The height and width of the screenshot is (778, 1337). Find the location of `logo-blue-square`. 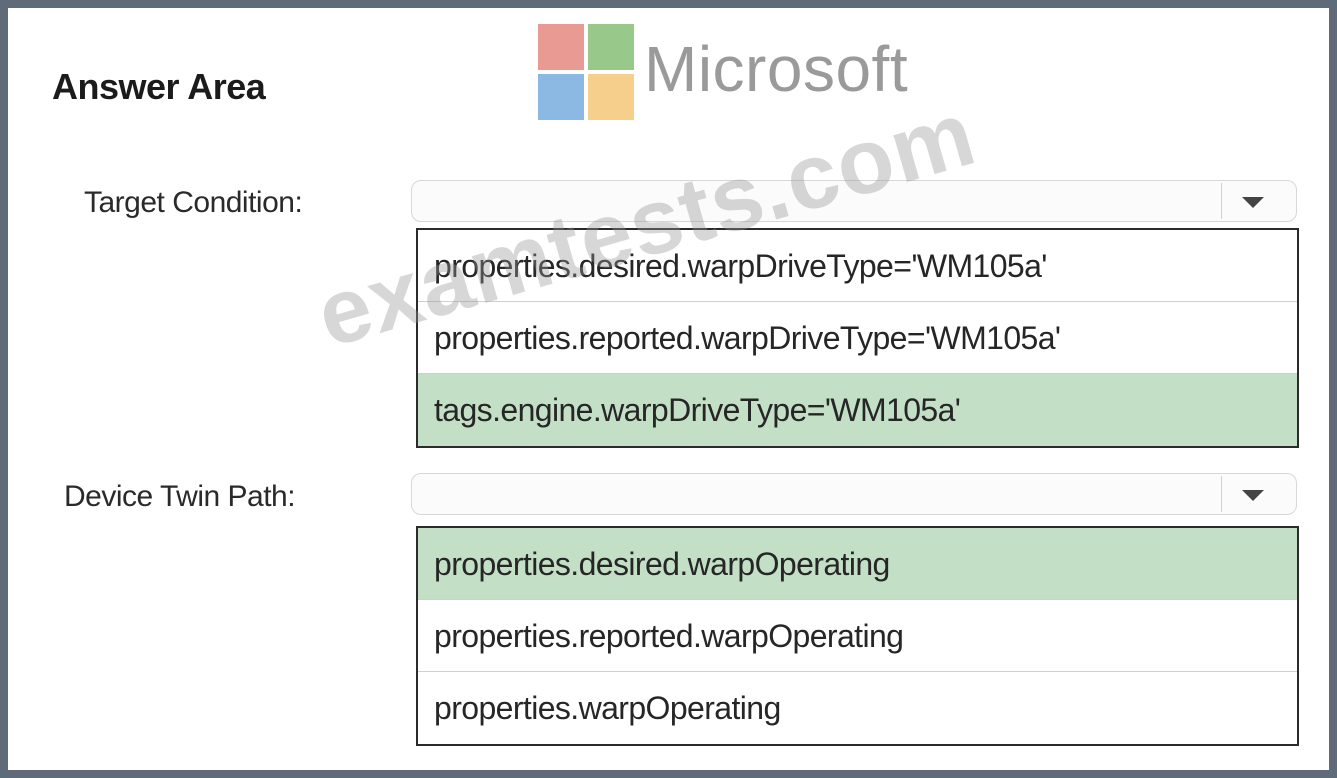

logo-blue-square is located at coordinates (561, 97).